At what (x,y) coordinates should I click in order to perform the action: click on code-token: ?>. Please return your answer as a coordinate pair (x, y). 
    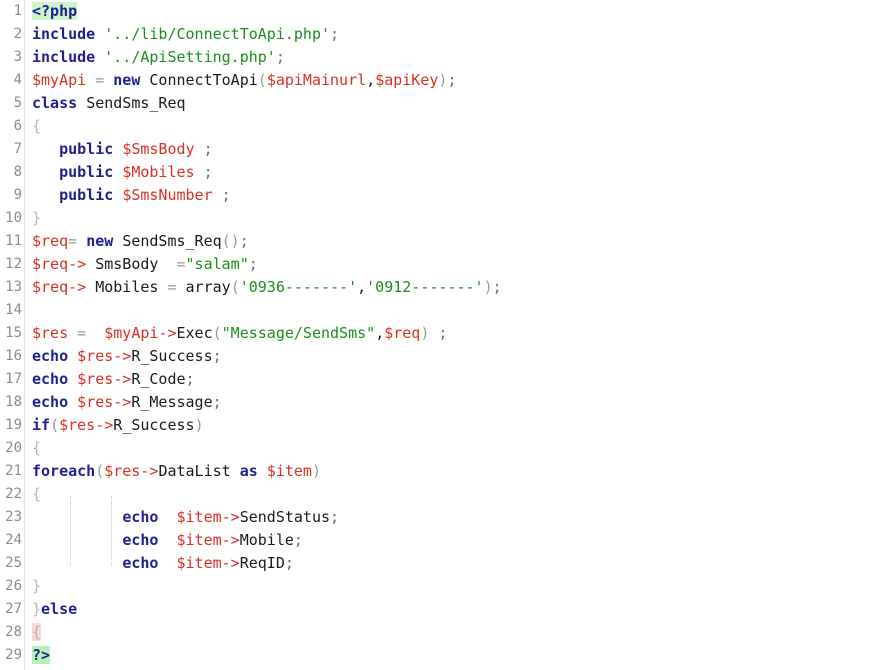
    Looking at the image, I should click on (41, 655).